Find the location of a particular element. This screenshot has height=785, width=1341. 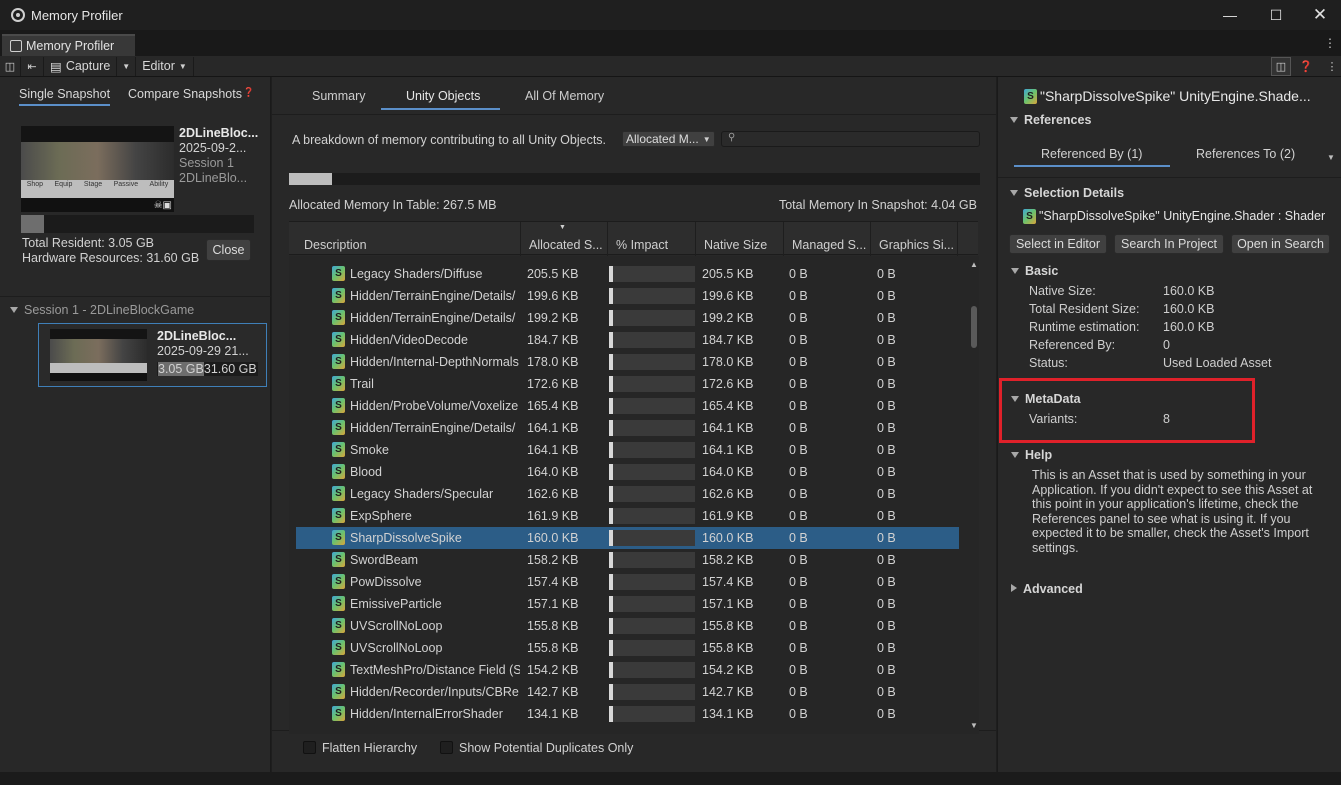

tab-all-of-memory: All Of Memory is located at coordinates (564, 96).